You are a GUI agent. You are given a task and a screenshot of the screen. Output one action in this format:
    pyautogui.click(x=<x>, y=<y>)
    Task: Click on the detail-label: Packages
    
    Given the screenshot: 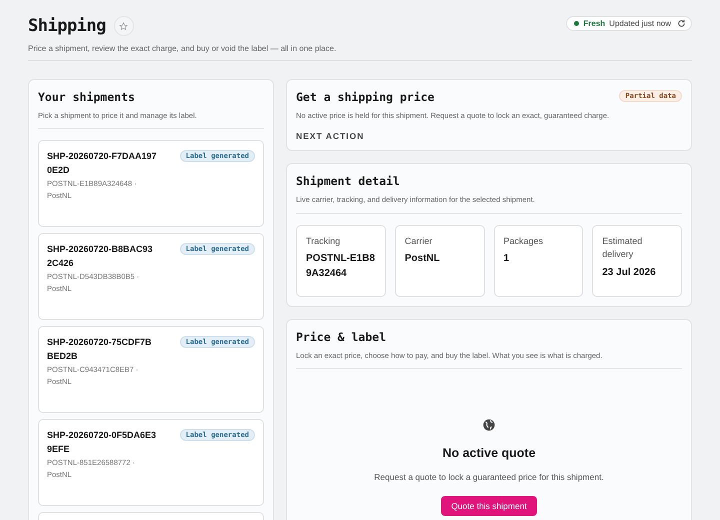 What is the action you would take?
    pyautogui.click(x=524, y=241)
    